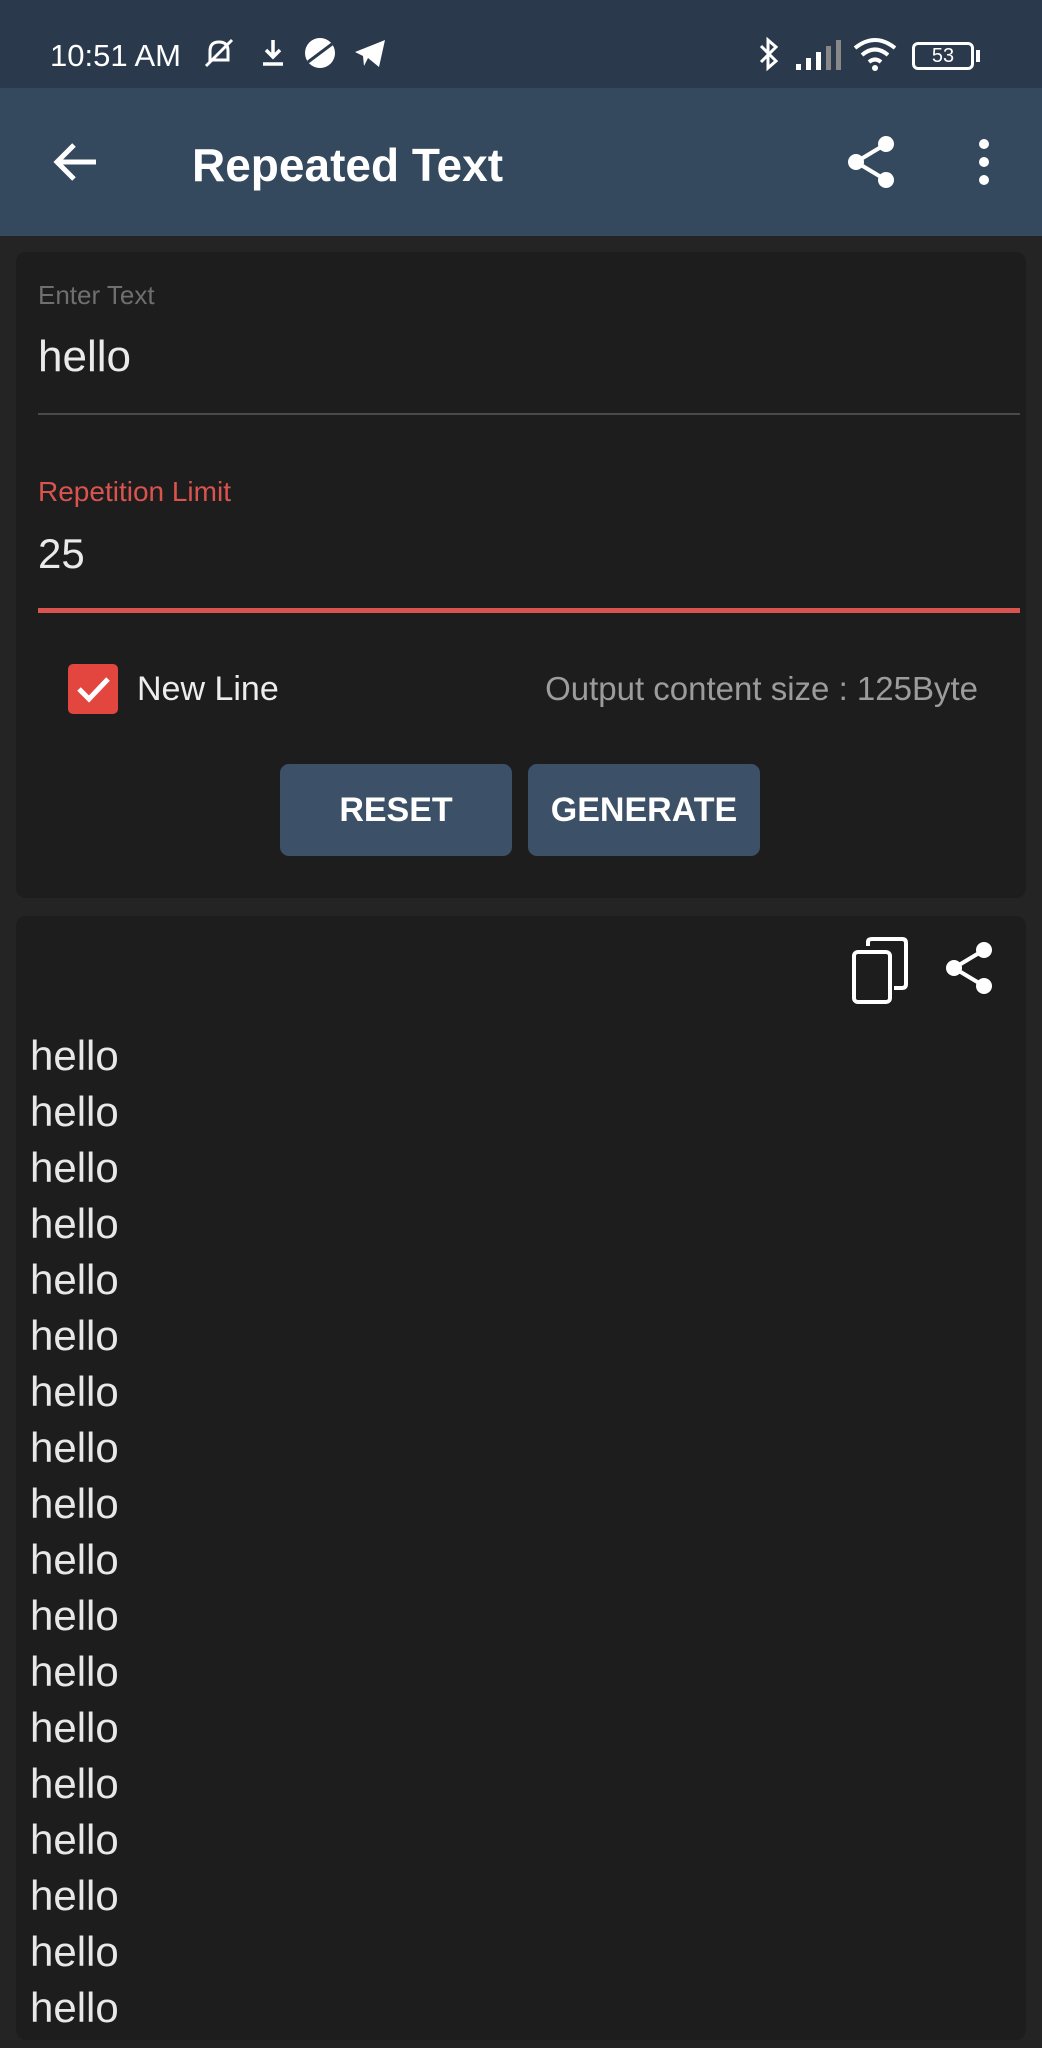 Image resolution: width=1042 pixels, height=2048 pixels. Describe the element at coordinates (370, 53) in the screenshot. I see `telegram-icon` at that location.